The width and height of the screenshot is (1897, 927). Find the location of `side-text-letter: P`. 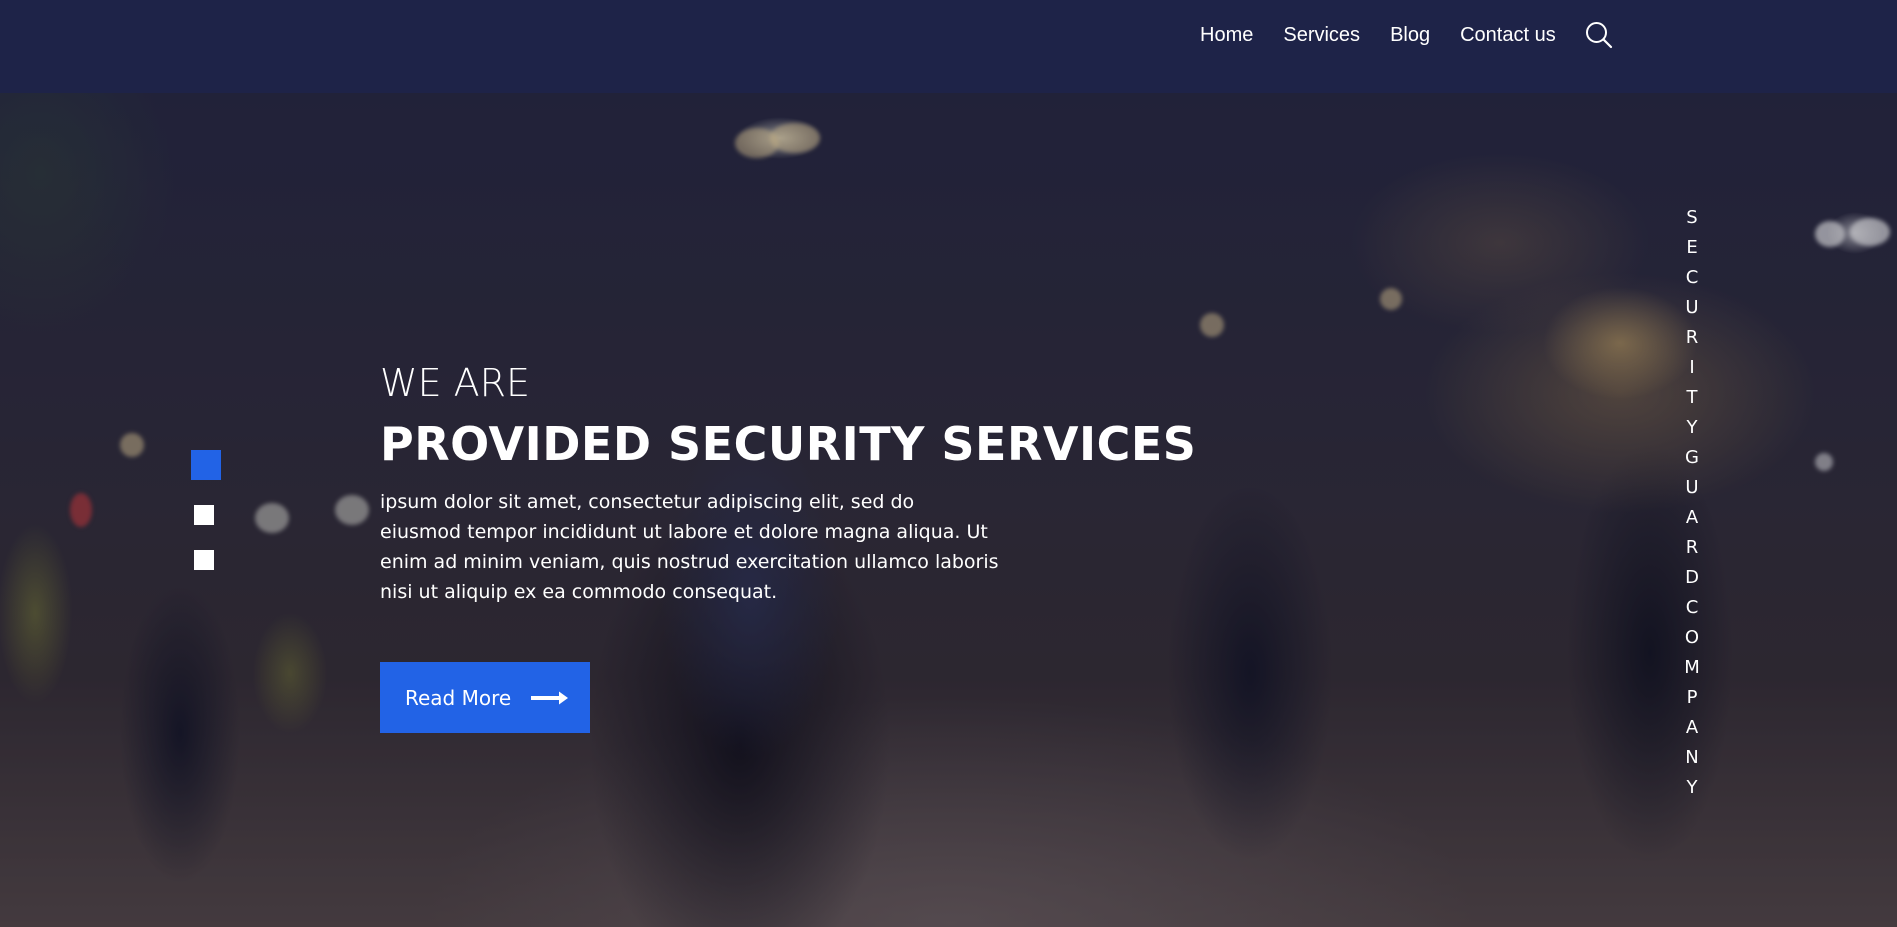

side-text-letter: P is located at coordinates (1692, 697).